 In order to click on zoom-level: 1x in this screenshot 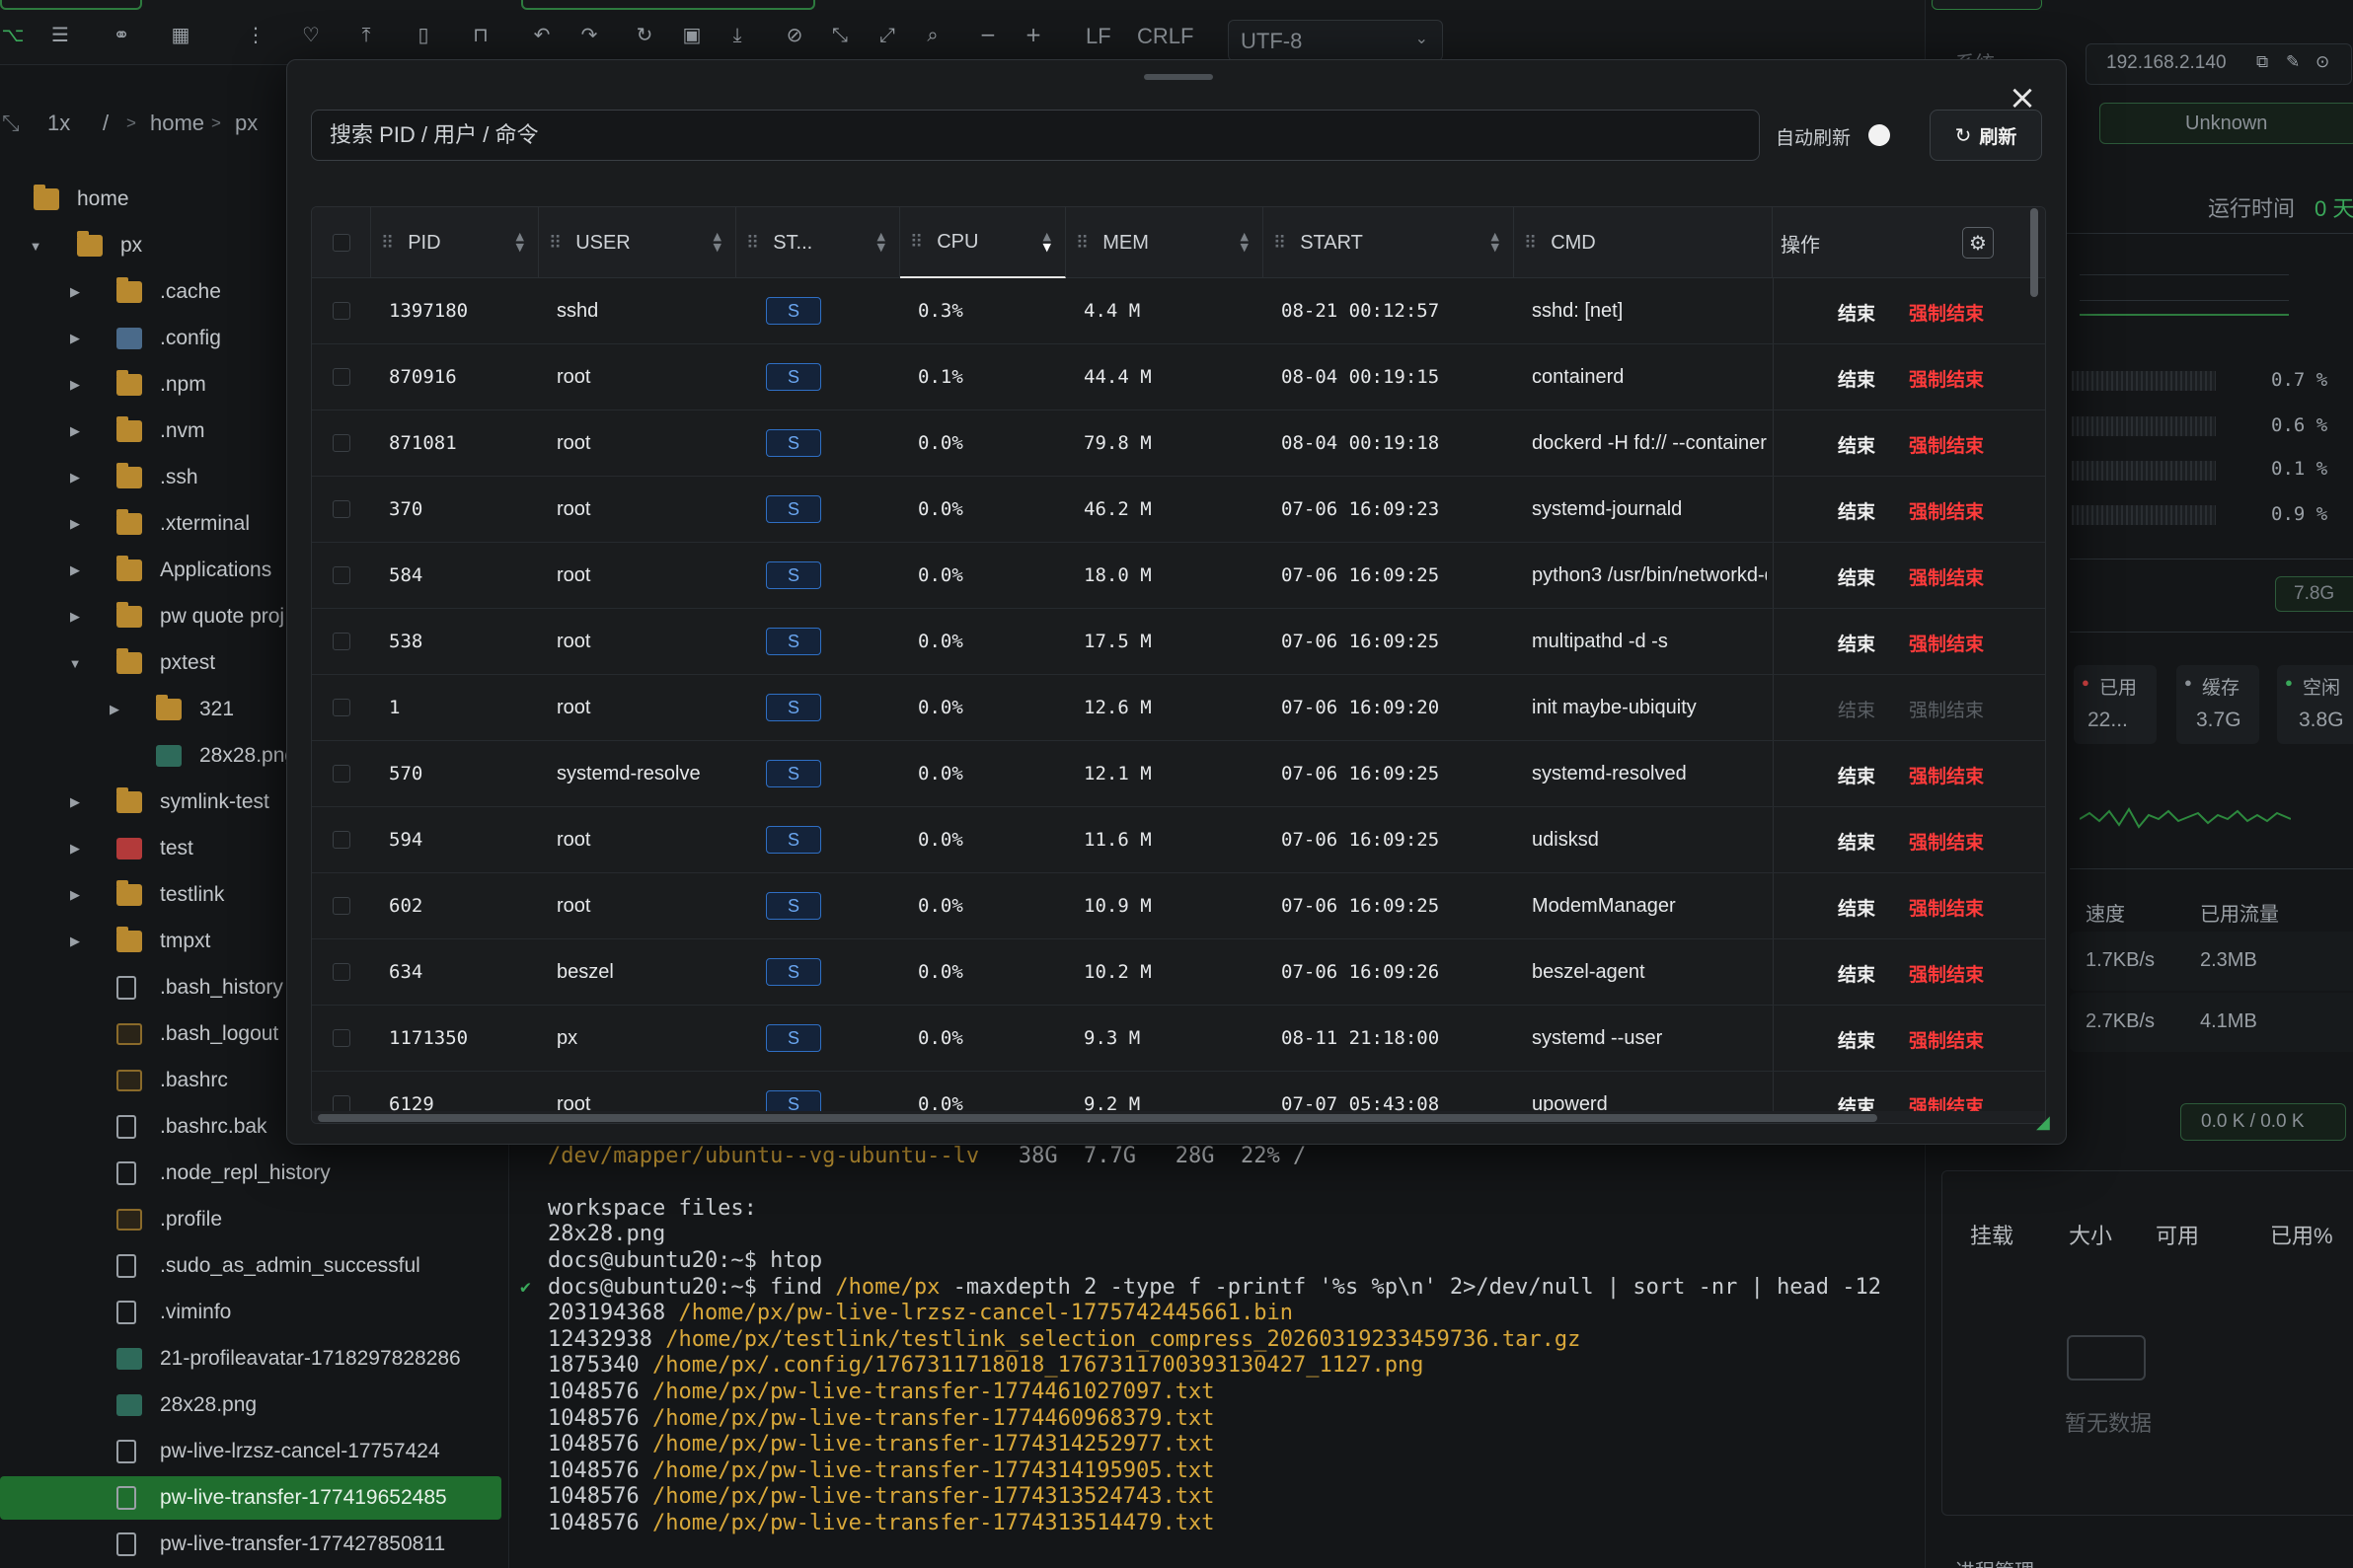, I will do `click(58, 123)`.